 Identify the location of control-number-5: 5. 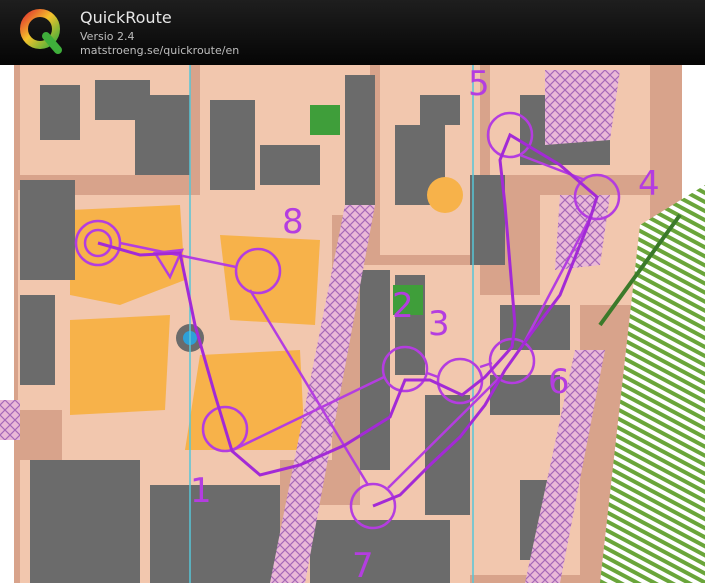
(479, 84).